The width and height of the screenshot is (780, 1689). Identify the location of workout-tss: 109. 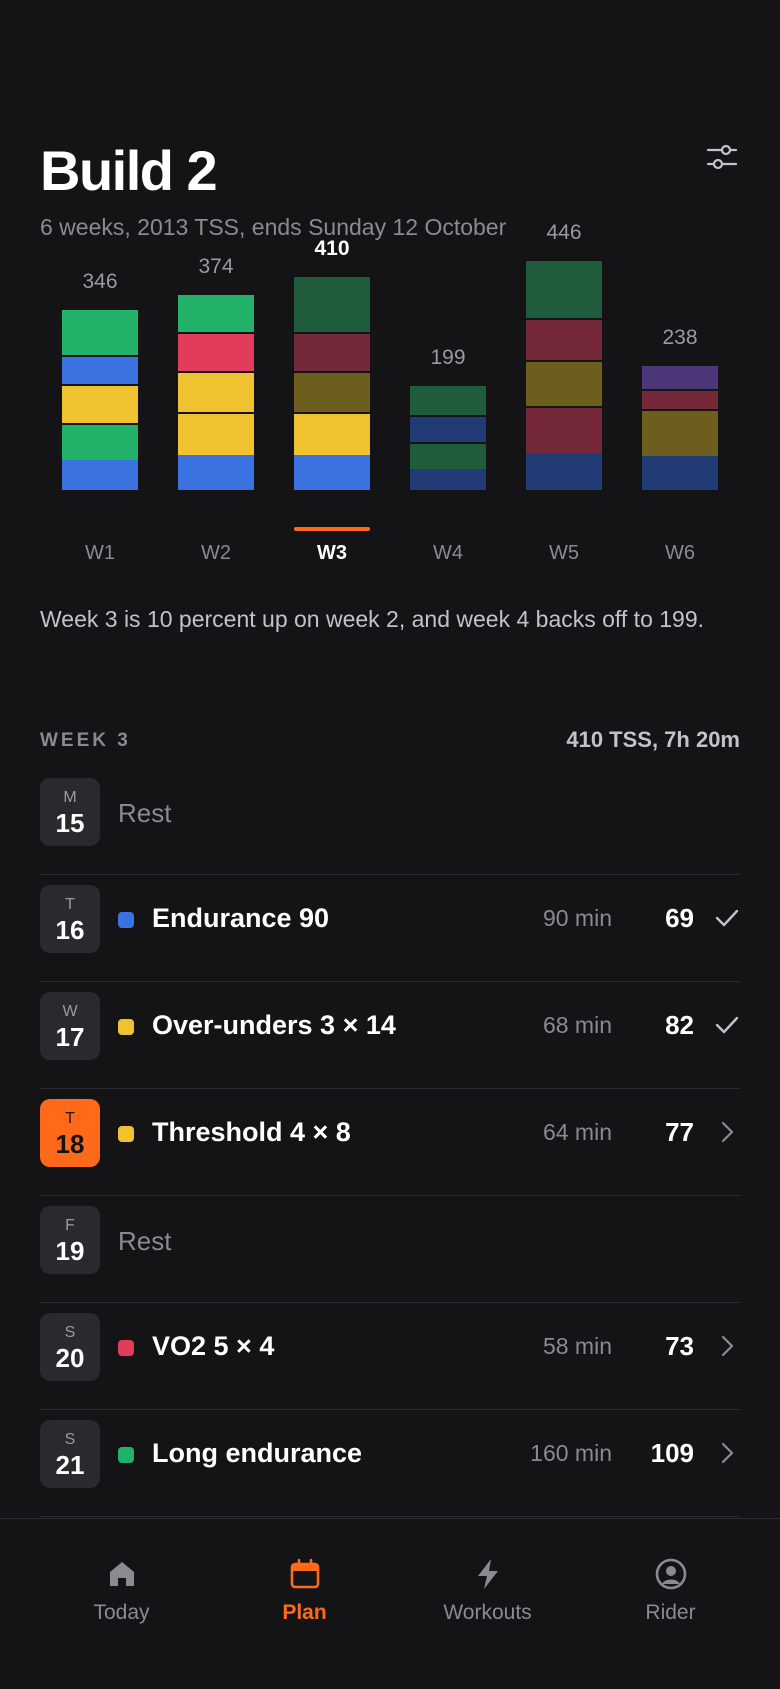
(672, 1453).